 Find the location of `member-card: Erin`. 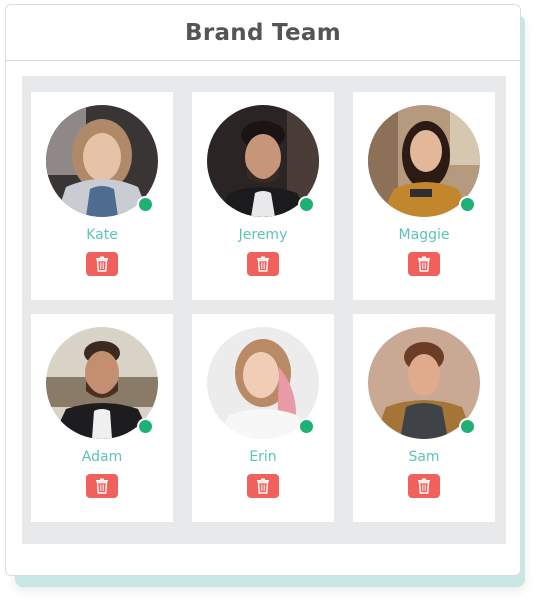

member-card: Erin is located at coordinates (263, 418).